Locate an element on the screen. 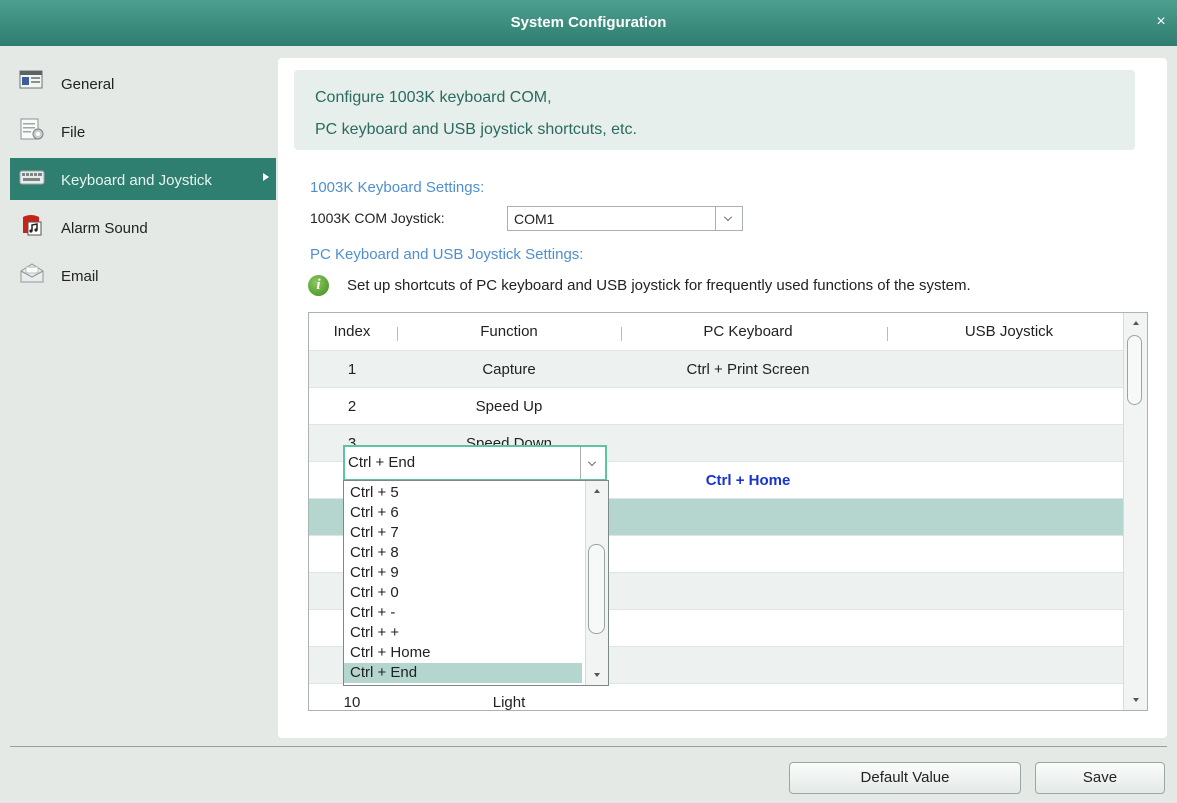  pc-settings-title: PC Keyboard and USB Joystick Settings: is located at coordinates (447, 254).